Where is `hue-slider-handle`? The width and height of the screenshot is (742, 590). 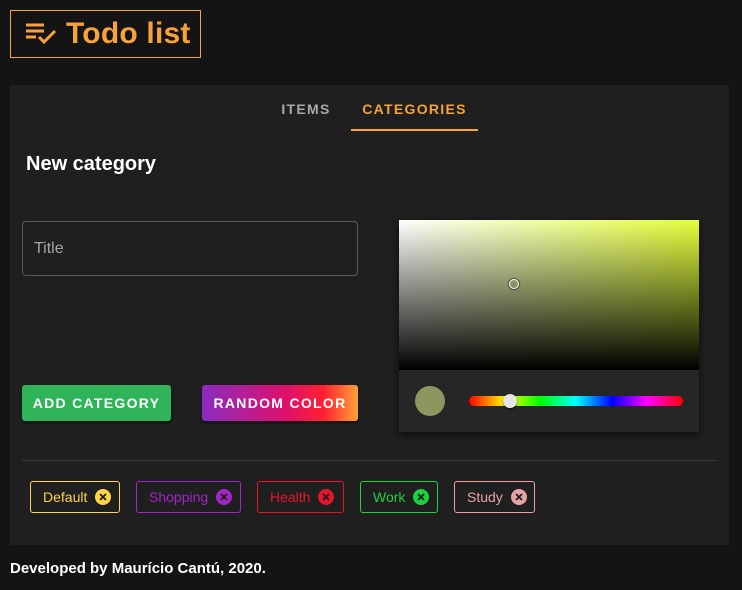 hue-slider-handle is located at coordinates (510, 401).